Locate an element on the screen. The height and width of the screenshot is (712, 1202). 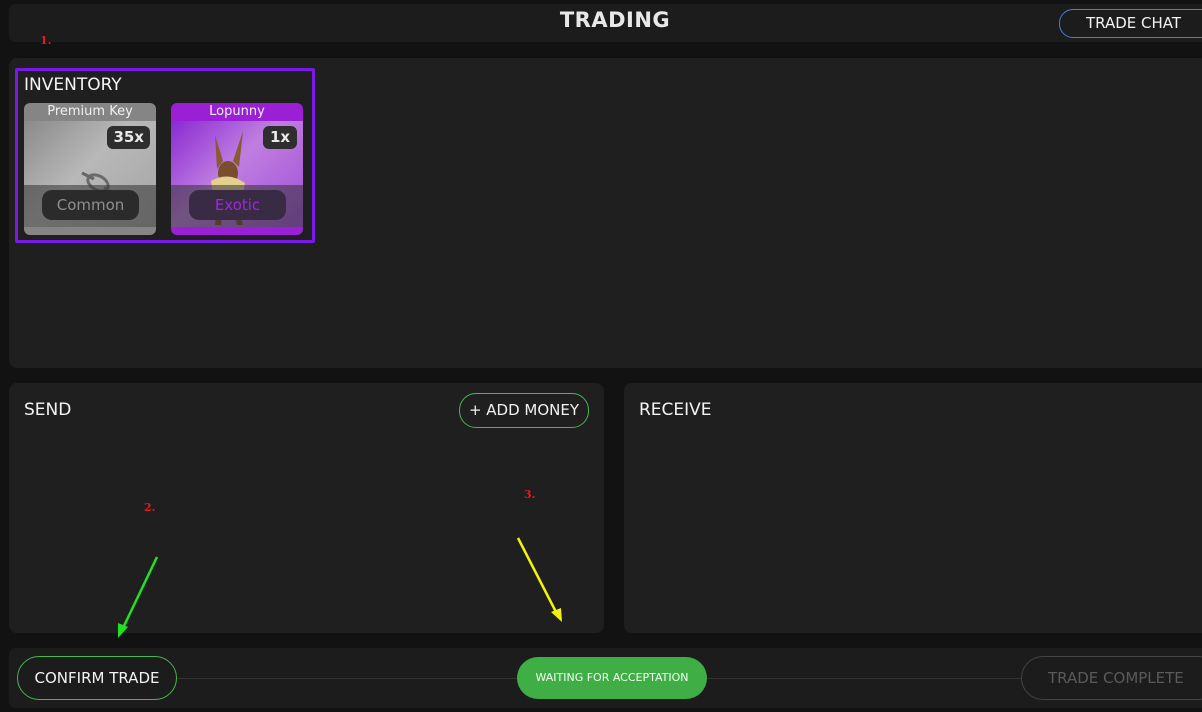
annotation-3: 3. is located at coordinates (530, 494).